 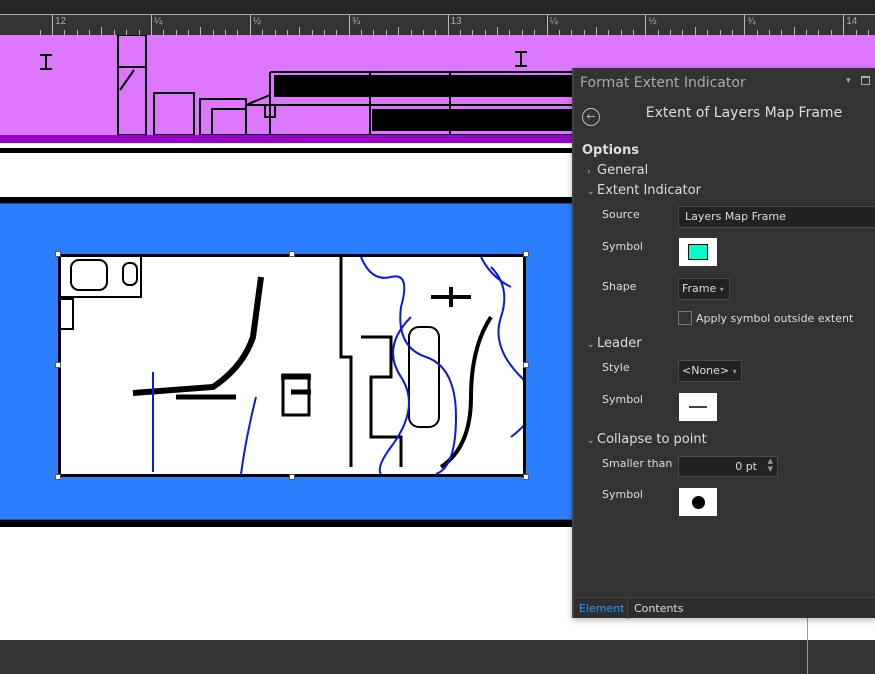 I want to click on maximize-icon, so click(x=865, y=80).